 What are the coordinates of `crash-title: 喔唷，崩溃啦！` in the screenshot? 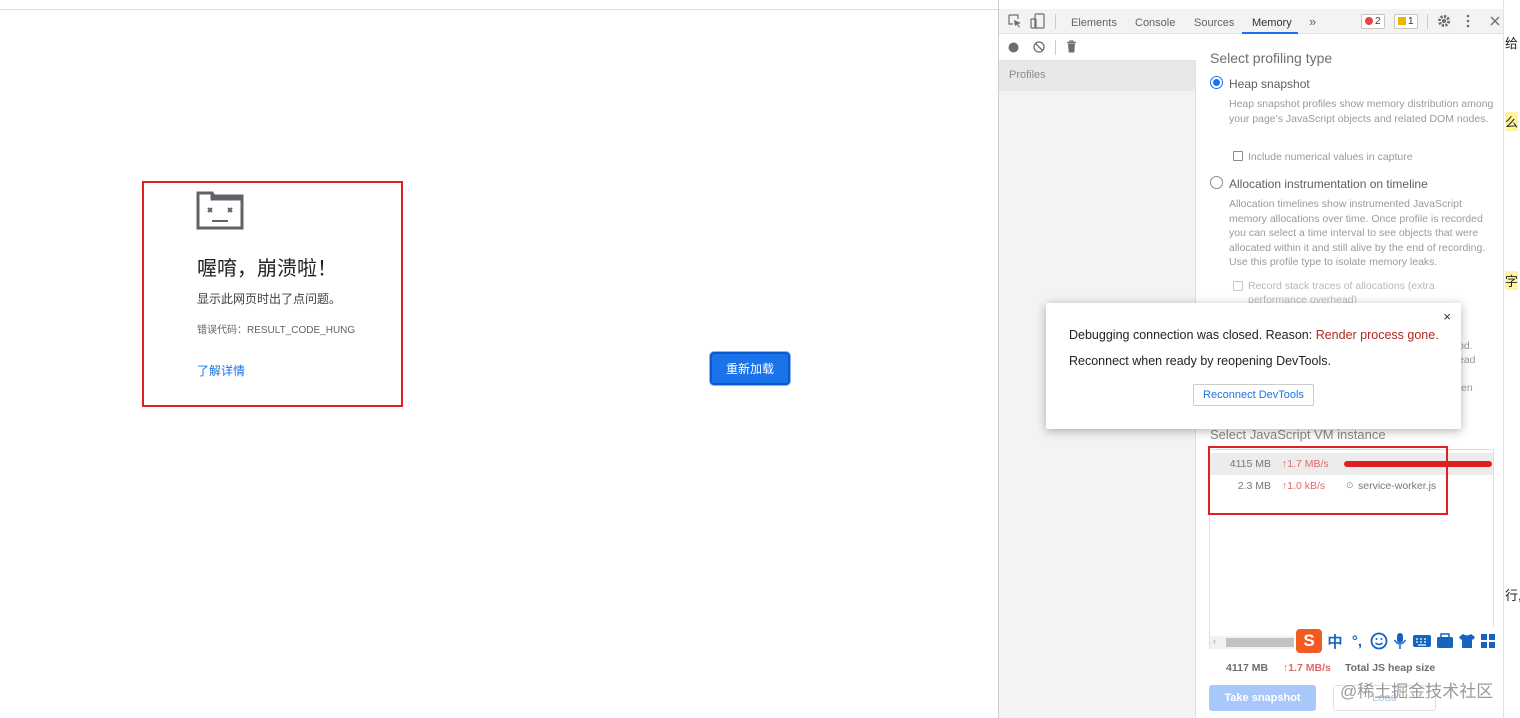 It's located at (267, 269).